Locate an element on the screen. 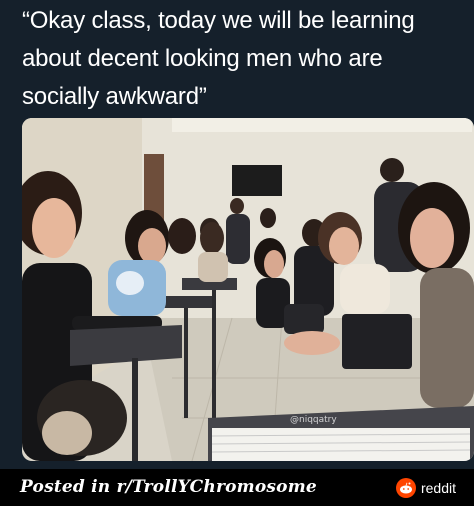  reddit-label: reddit is located at coordinates (438, 488).